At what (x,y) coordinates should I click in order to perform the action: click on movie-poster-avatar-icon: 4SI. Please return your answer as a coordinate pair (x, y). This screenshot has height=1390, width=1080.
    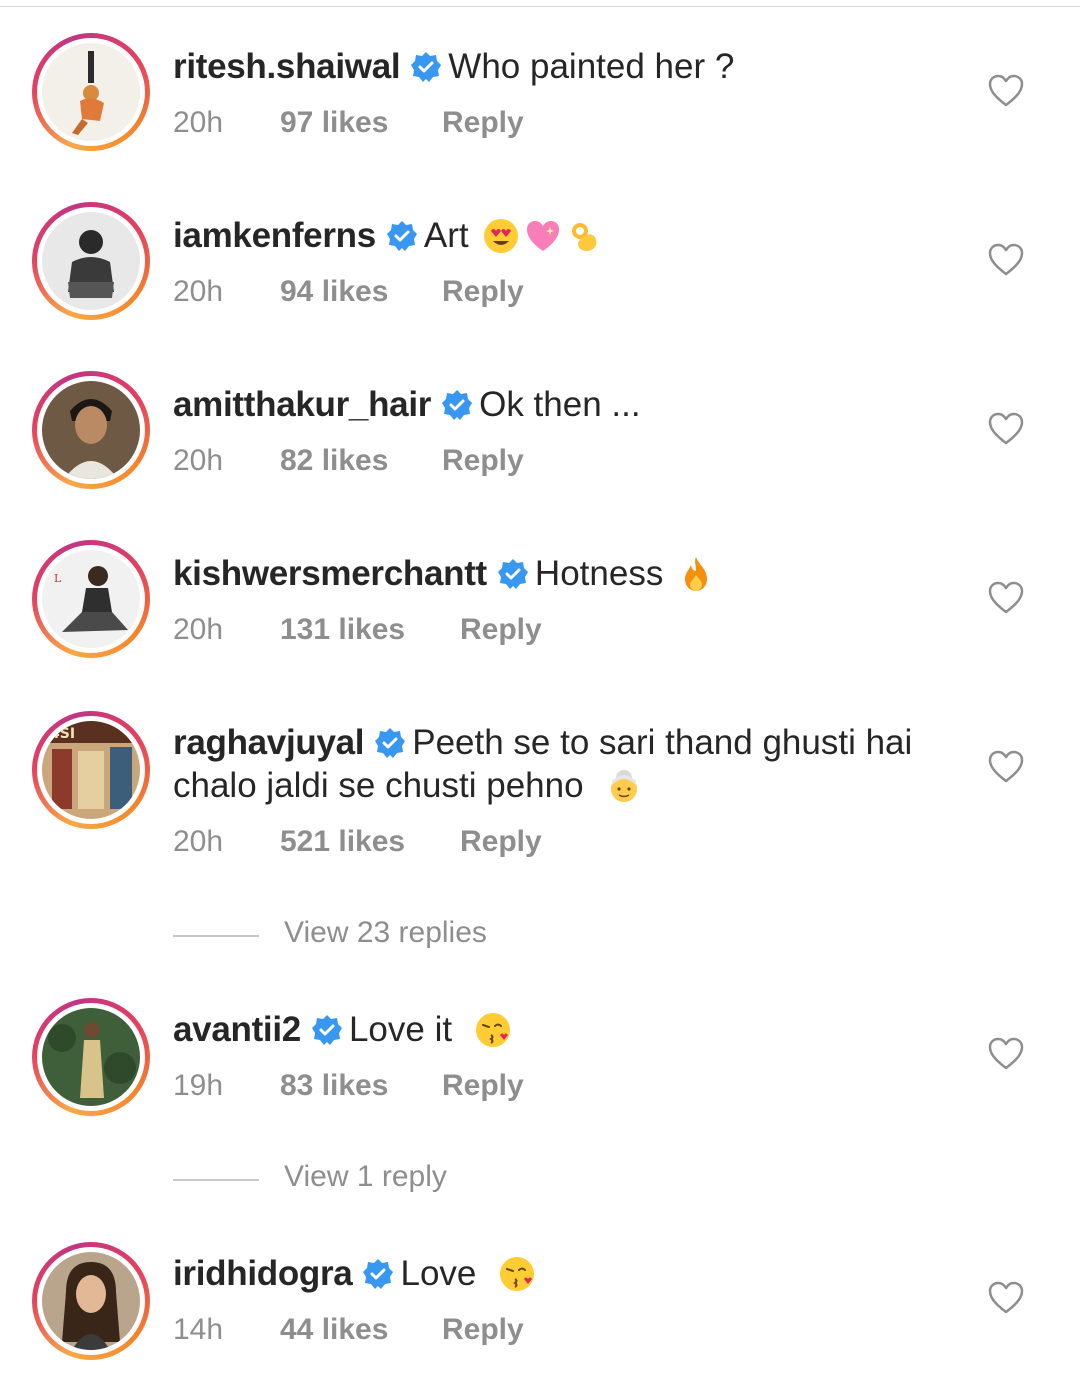
    Looking at the image, I should click on (91, 770).